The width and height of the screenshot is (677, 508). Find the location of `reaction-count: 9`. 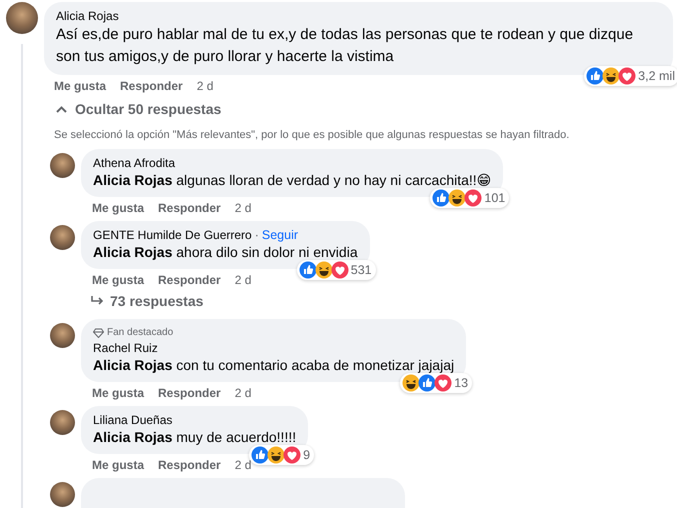

reaction-count: 9 is located at coordinates (306, 455).